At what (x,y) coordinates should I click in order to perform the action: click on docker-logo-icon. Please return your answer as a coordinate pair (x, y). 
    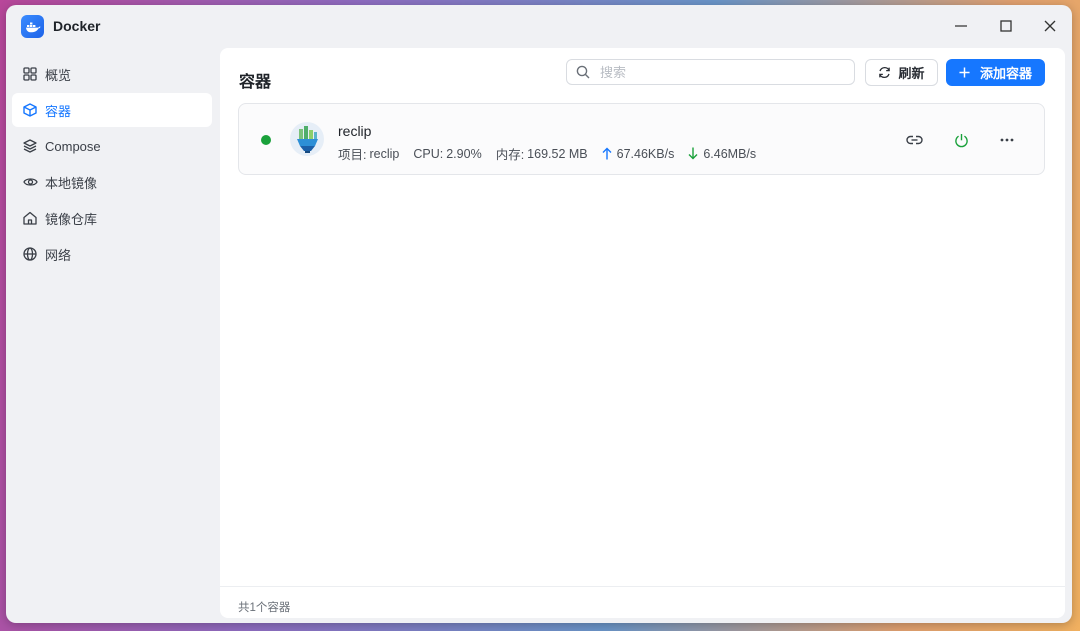
    Looking at the image, I should click on (32, 26).